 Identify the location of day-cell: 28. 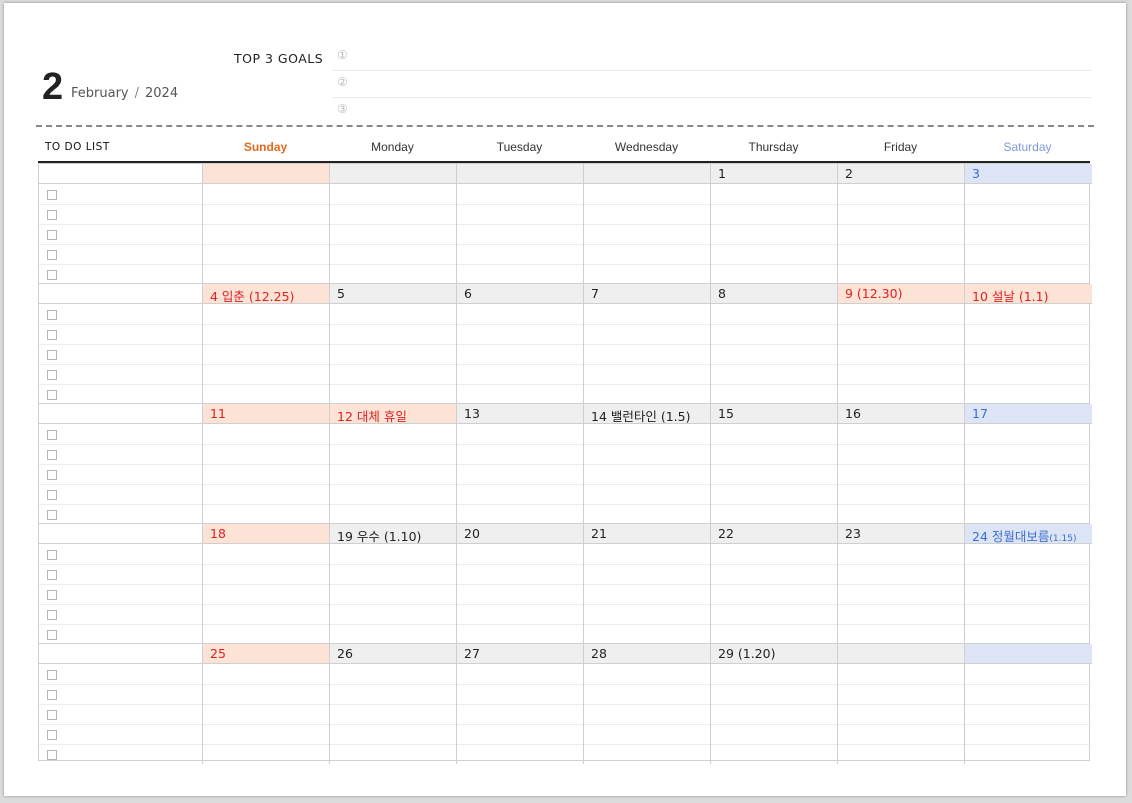
(647, 704).